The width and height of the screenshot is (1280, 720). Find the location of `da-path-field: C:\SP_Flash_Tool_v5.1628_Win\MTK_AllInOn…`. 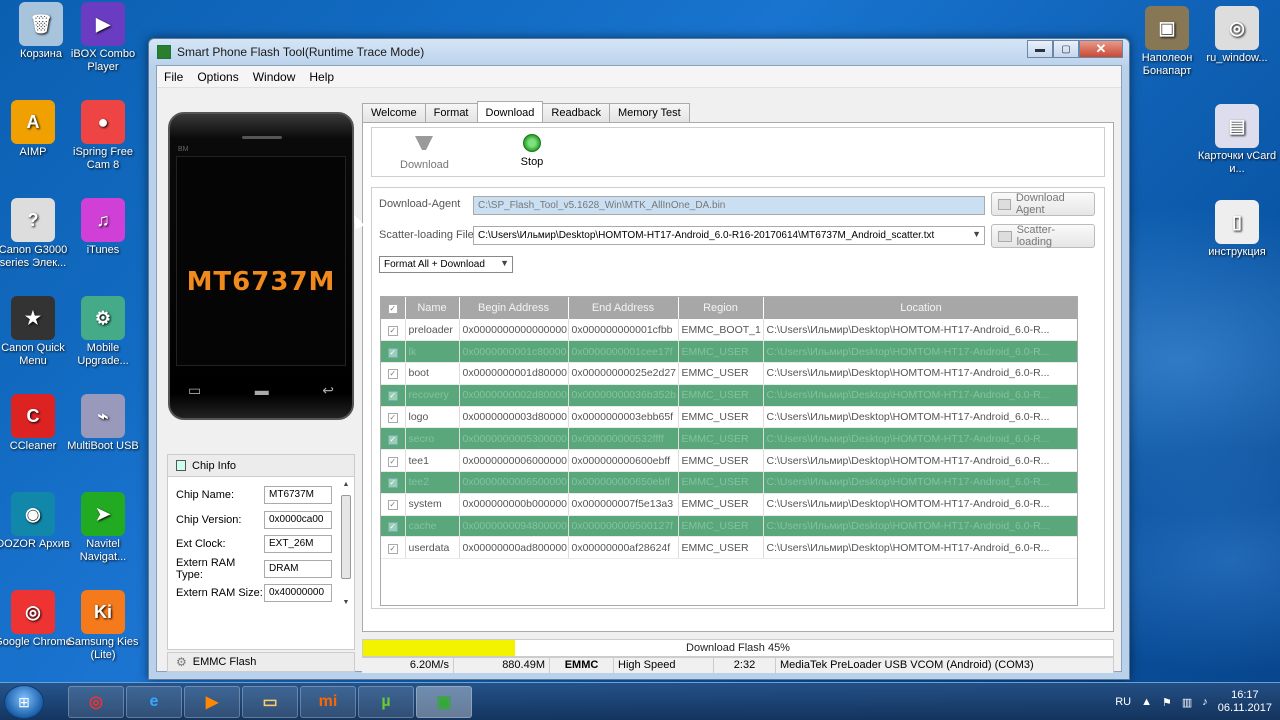

da-path-field: C:\SP_Flash_Tool_v5.1628_Win\MTK_AllInOn… is located at coordinates (729, 205).